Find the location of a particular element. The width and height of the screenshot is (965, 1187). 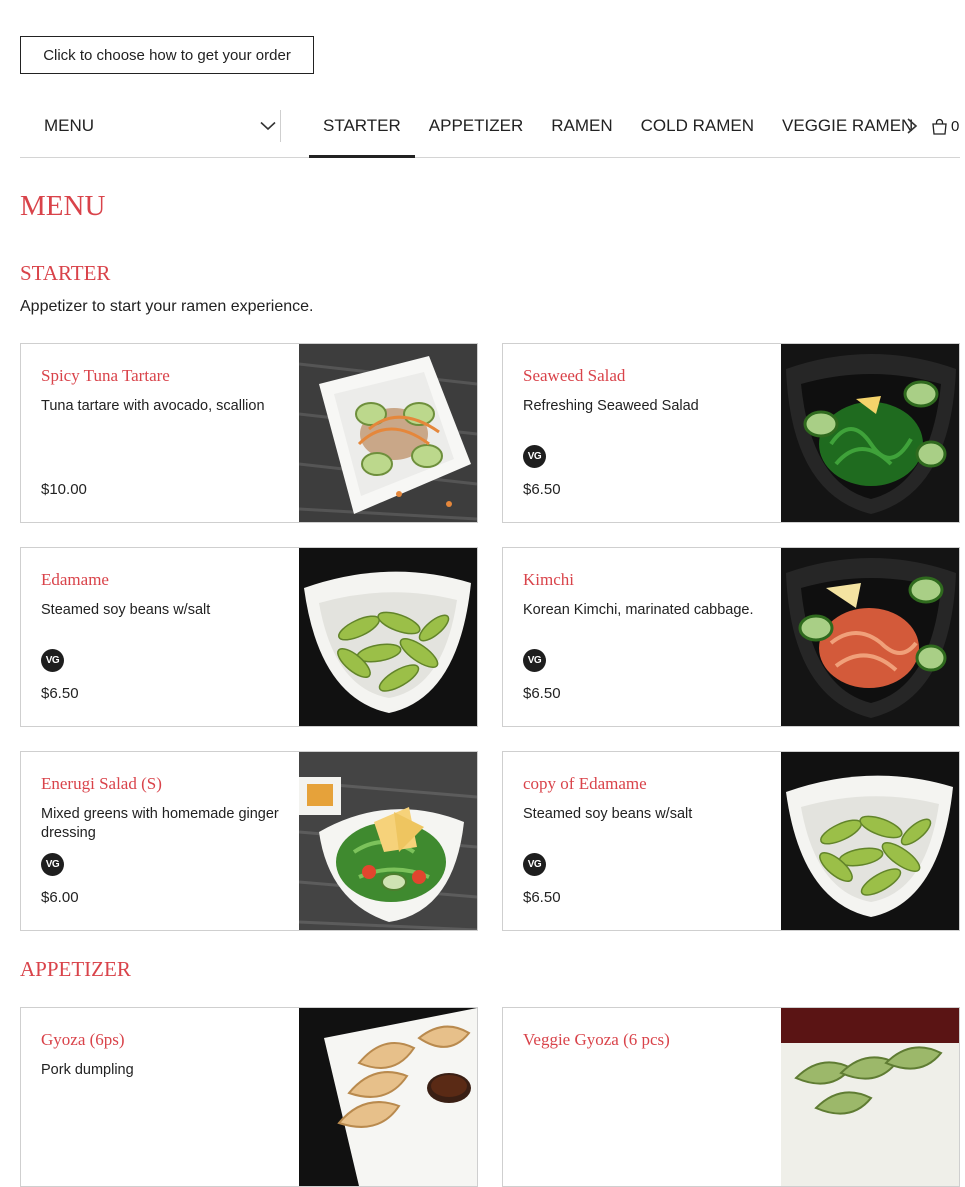

chevron-right-icon is located at coordinates (912, 126).